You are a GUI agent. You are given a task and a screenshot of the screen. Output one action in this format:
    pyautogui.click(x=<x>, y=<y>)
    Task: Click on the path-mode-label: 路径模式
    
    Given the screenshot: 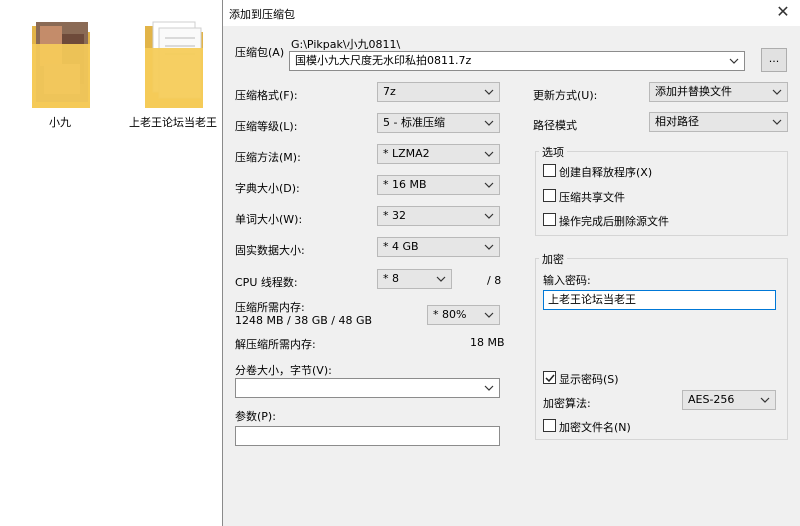 What is the action you would take?
    pyautogui.click(x=555, y=125)
    